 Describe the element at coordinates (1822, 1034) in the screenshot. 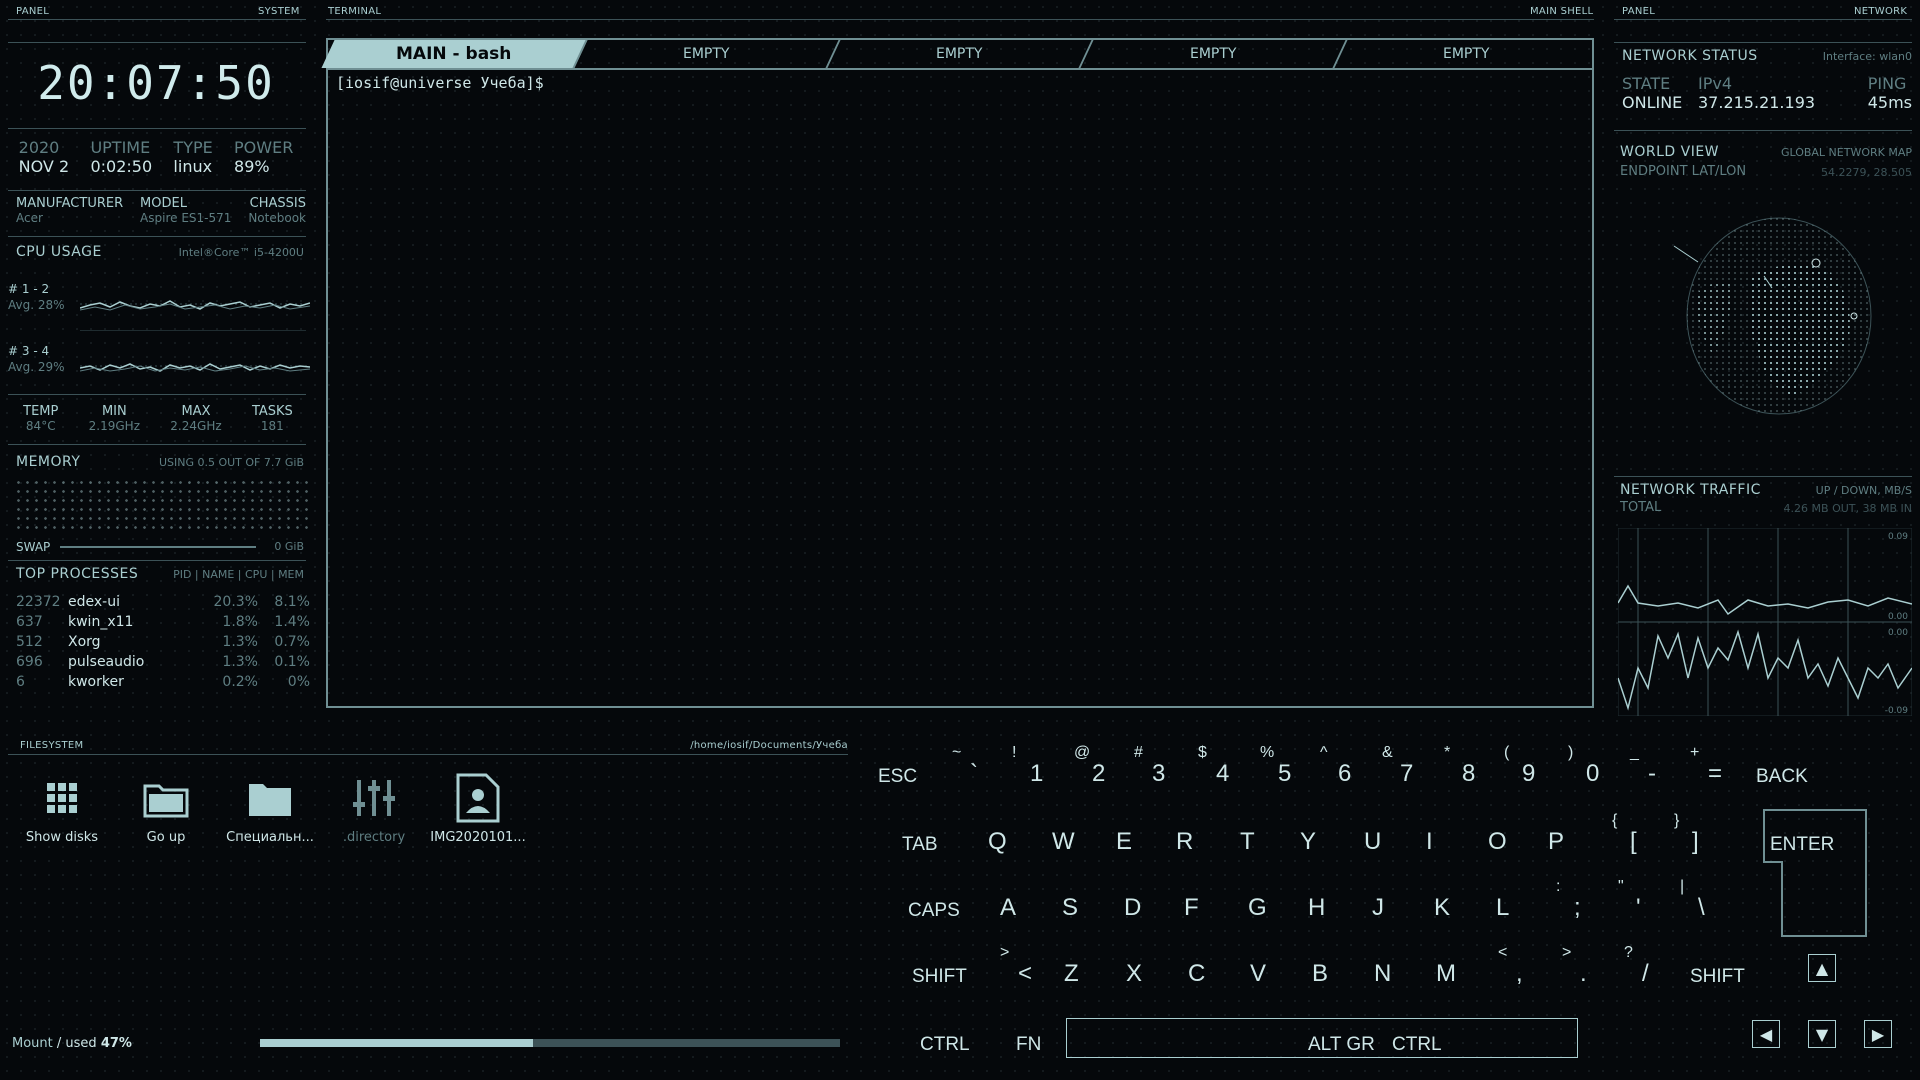

I see `arrow-down-key: ▼` at that location.